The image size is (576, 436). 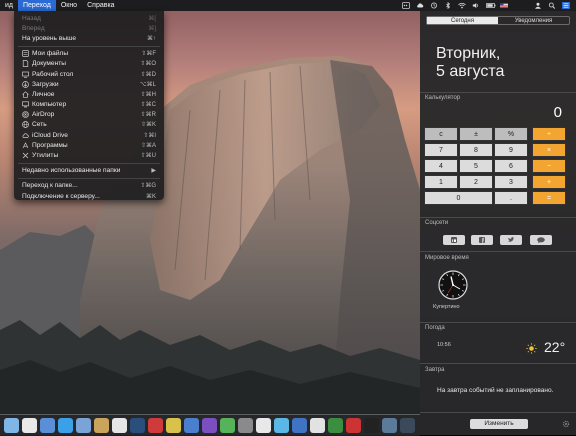 What do you see at coordinates (441, 182) in the screenshot?
I see `calc-key-1: 1` at bounding box center [441, 182].